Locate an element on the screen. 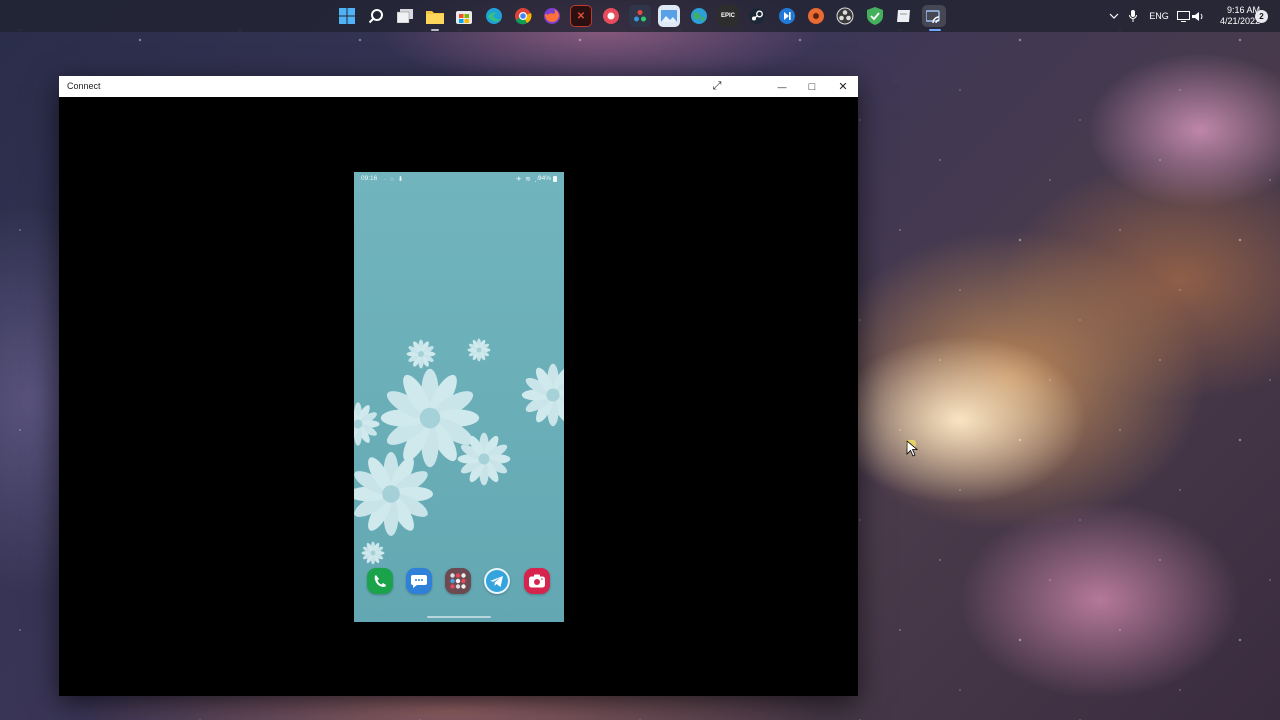 Image resolution: width=1280 pixels, height=720 pixels. speaker-icon is located at coordinates (1198, 16).